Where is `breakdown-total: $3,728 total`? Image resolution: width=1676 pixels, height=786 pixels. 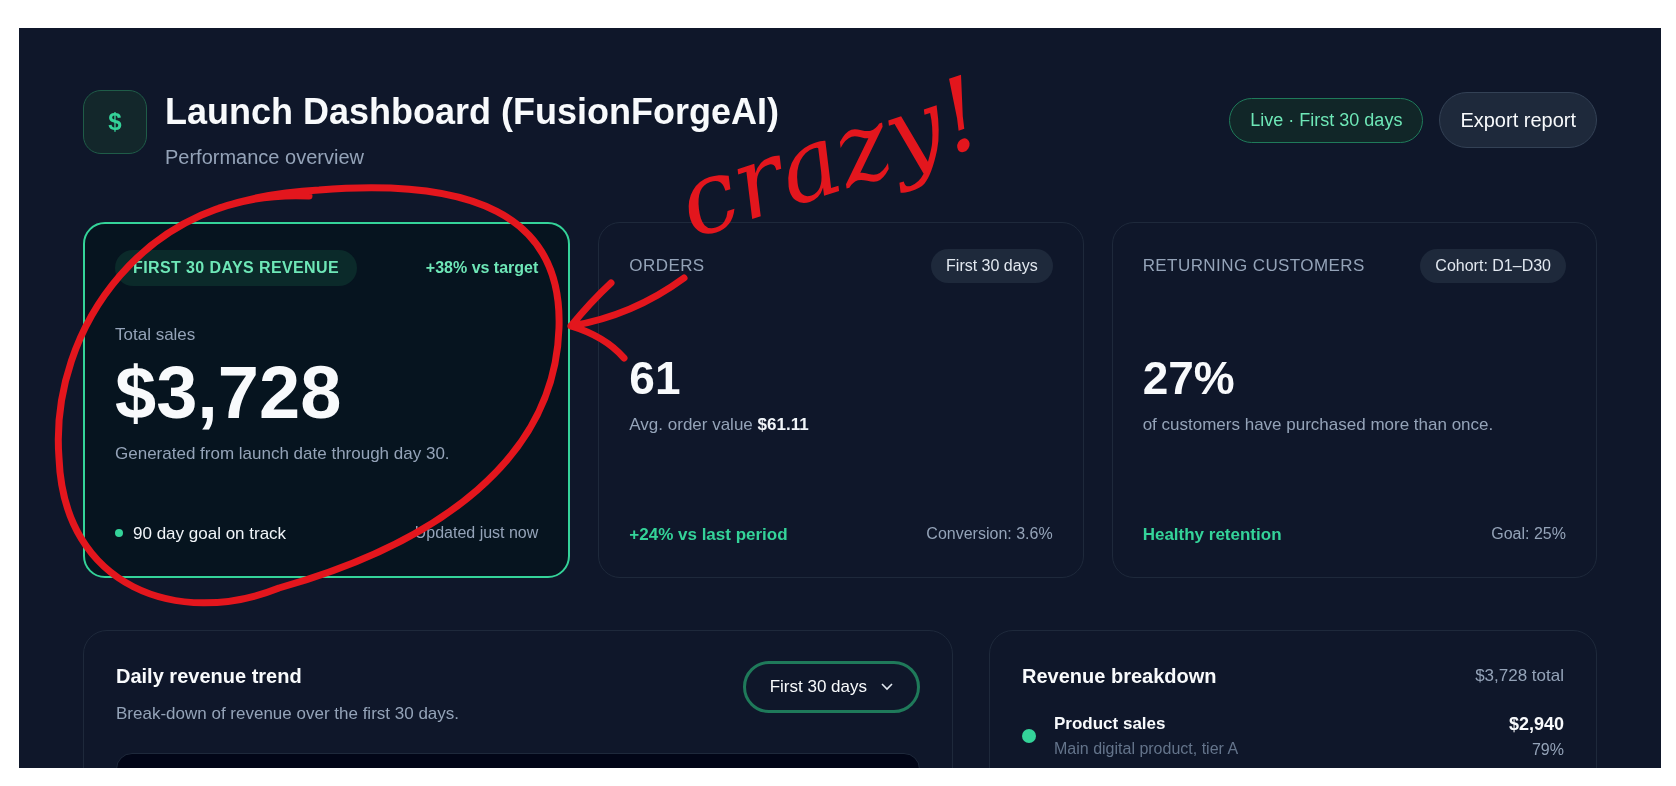
breakdown-total: $3,728 total is located at coordinates (1519, 676).